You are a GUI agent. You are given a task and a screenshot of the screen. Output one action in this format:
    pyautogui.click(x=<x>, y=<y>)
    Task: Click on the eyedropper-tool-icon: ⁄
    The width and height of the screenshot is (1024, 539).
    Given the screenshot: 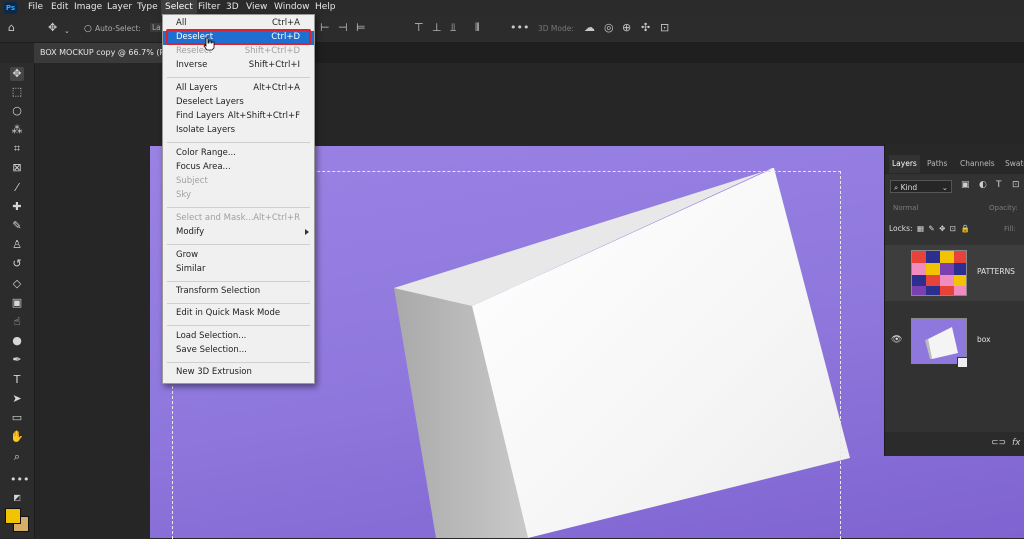 What is the action you would take?
    pyautogui.click(x=17, y=188)
    